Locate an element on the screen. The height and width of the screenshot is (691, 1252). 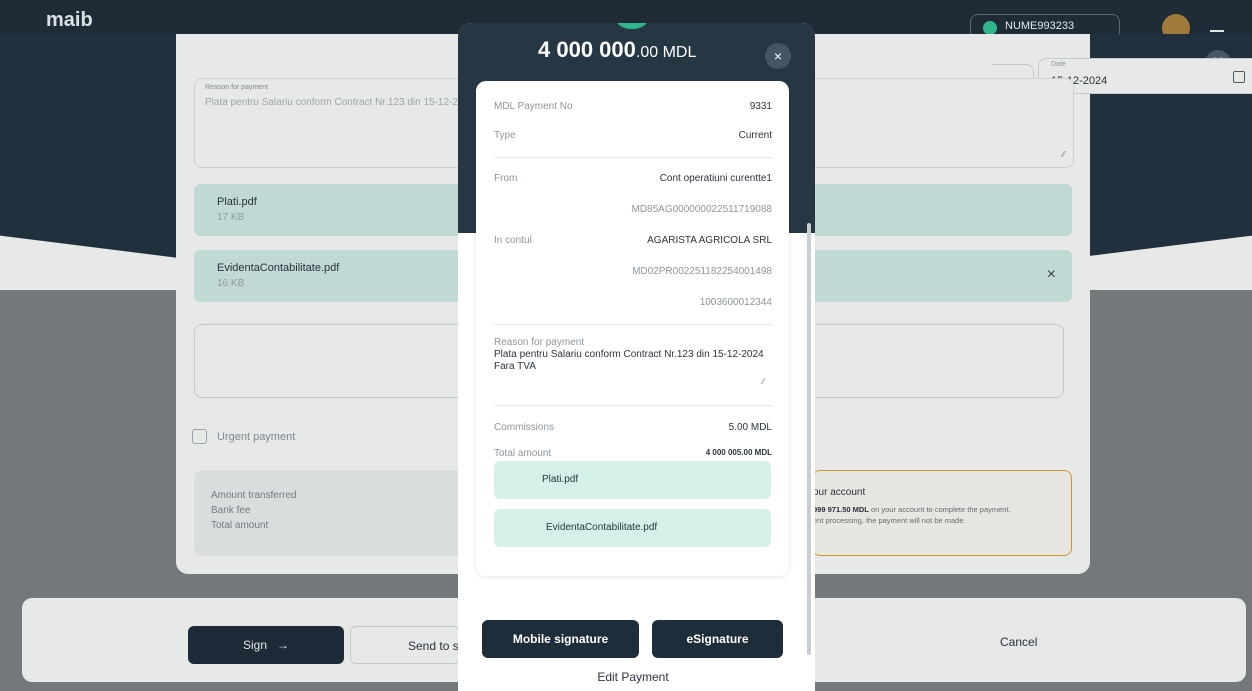
payment-type-row: Type Current is located at coordinates (633, 138).